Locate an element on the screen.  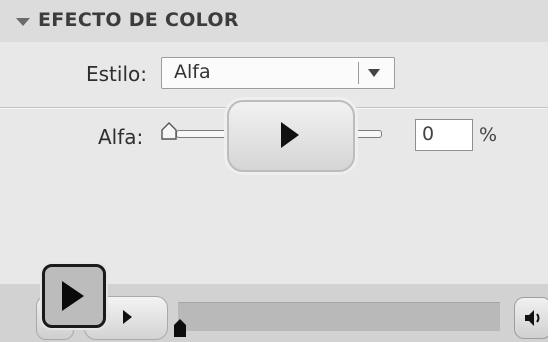
alpha-label: Alfa: is located at coordinates (121, 137).